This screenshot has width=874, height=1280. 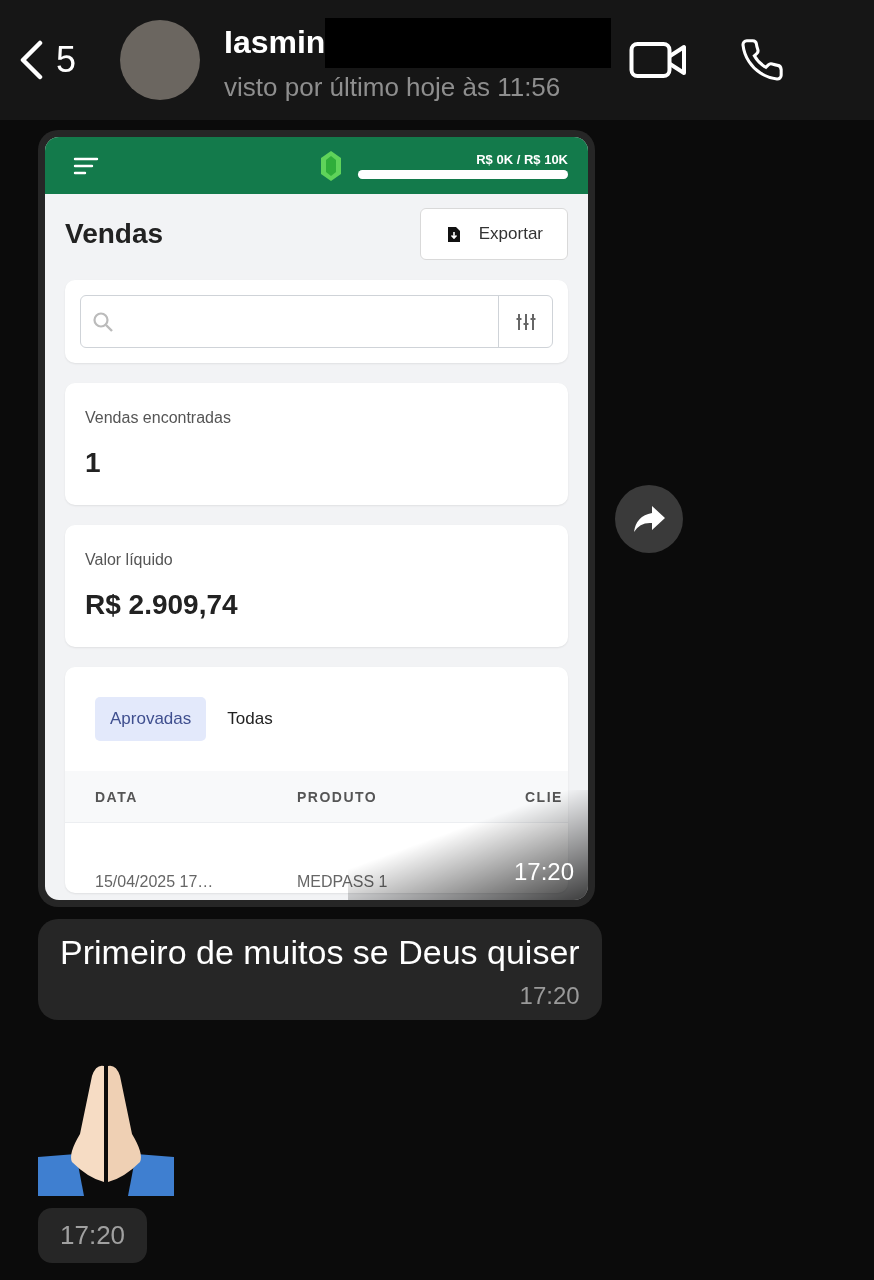 What do you see at coordinates (93, 463) in the screenshot?
I see `stat-value: 1` at bounding box center [93, 463].